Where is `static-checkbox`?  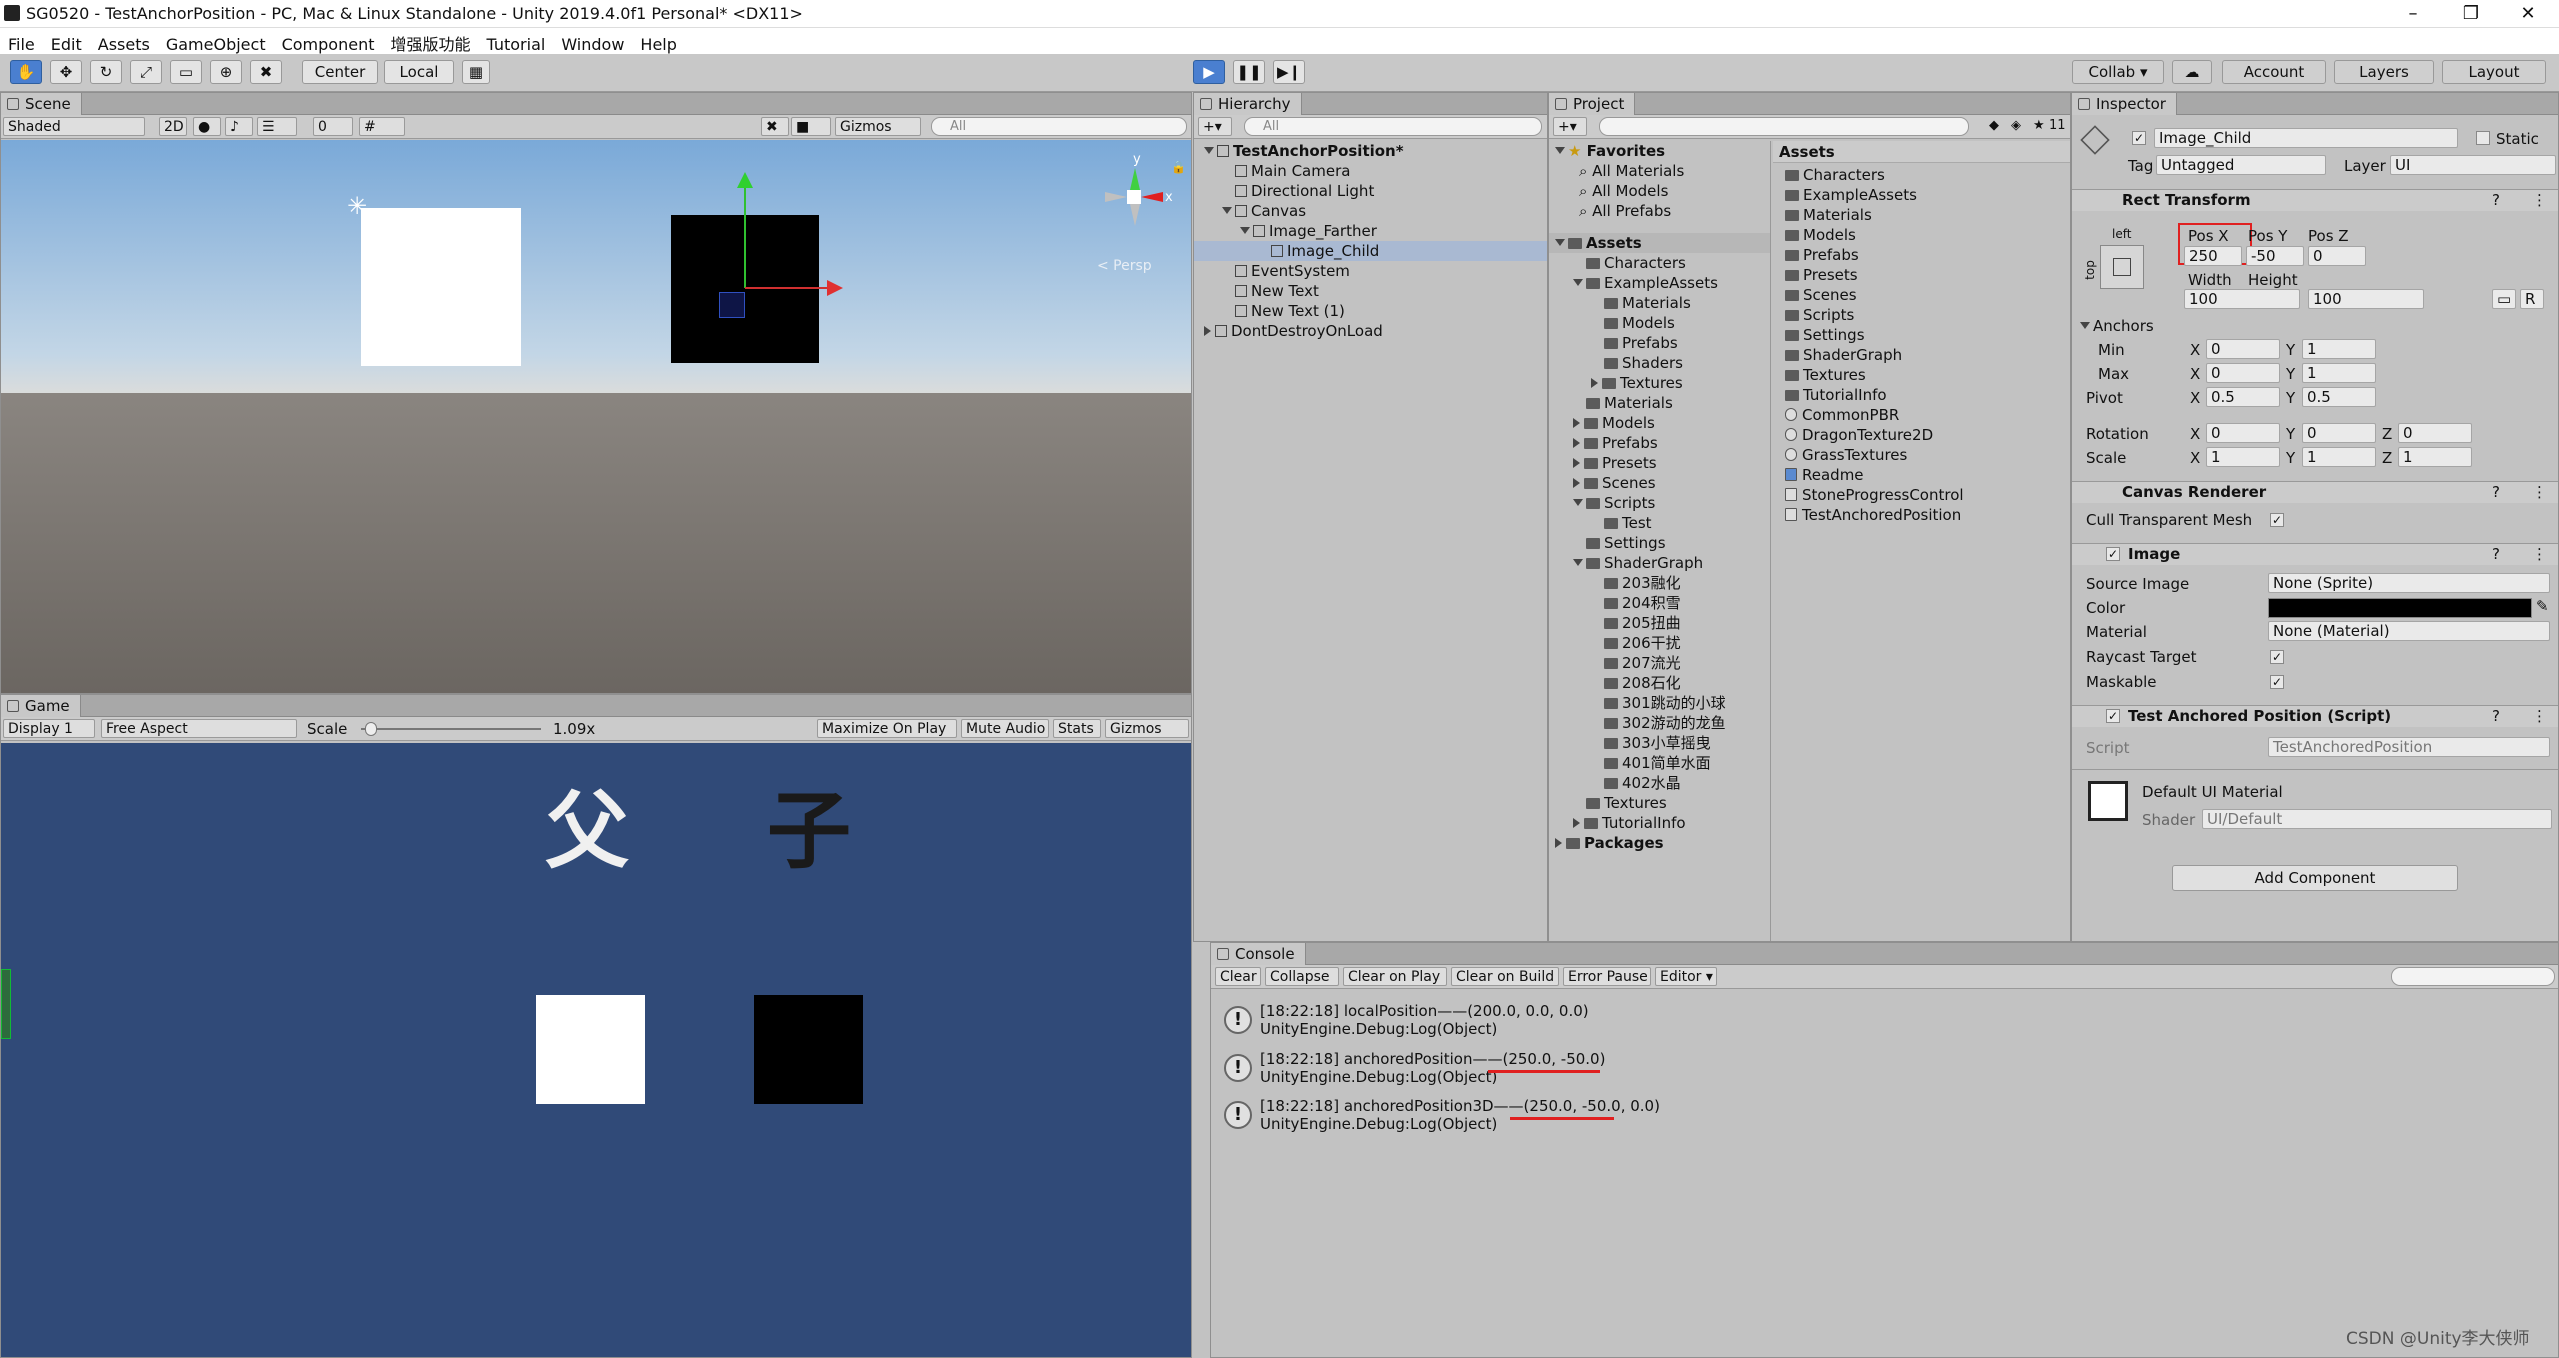
static-checkbox is located at coordinates (2483, 138).